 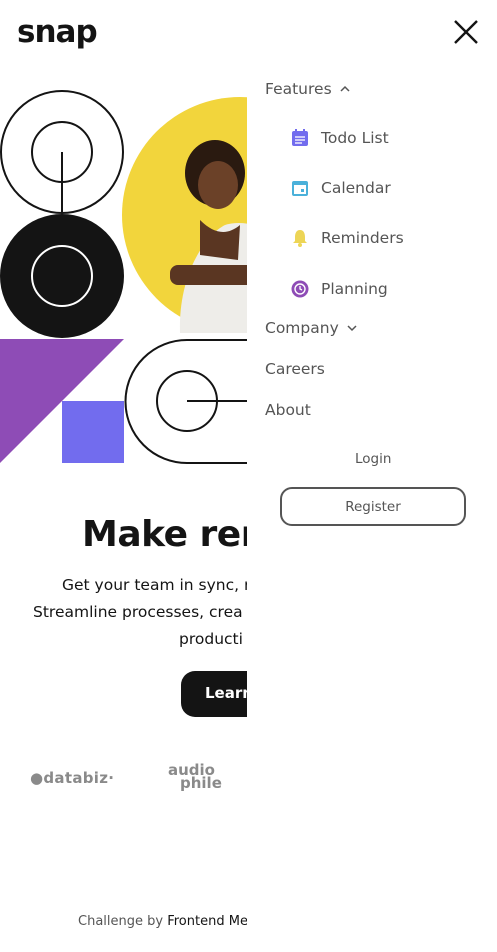 I want to click on chevron-down-icon, so click(x=352, y=328).